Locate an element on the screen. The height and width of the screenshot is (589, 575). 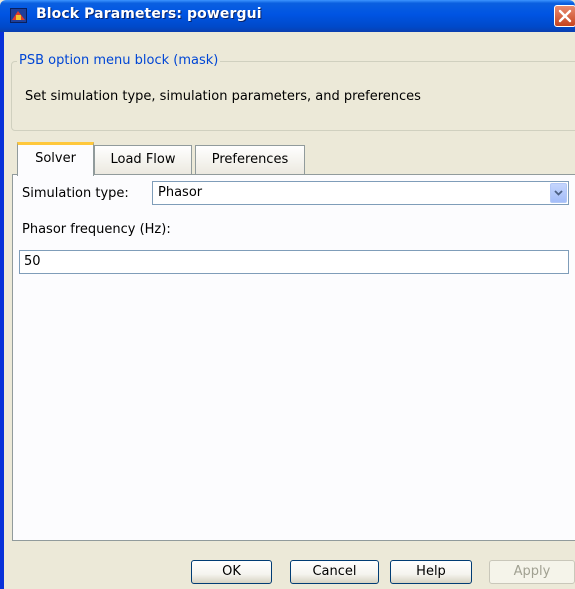
title-bar: Block Parameters: powergui is located at coordinates (287, 16).